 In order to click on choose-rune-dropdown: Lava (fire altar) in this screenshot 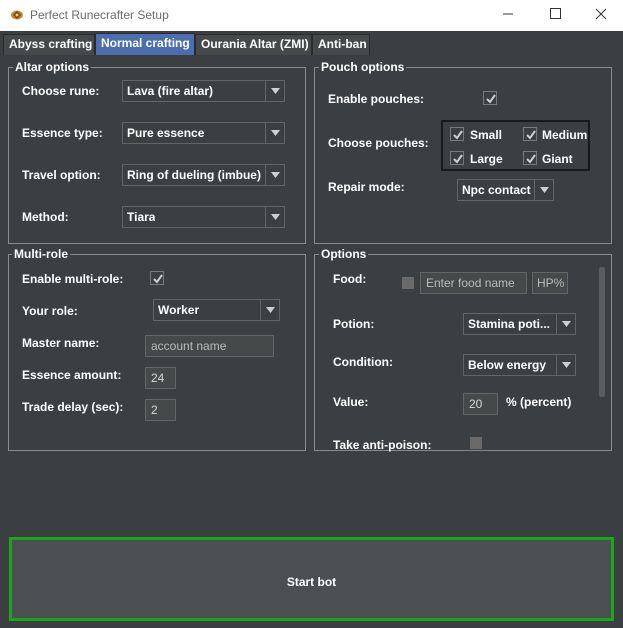, I will do `click(203, 91)`.